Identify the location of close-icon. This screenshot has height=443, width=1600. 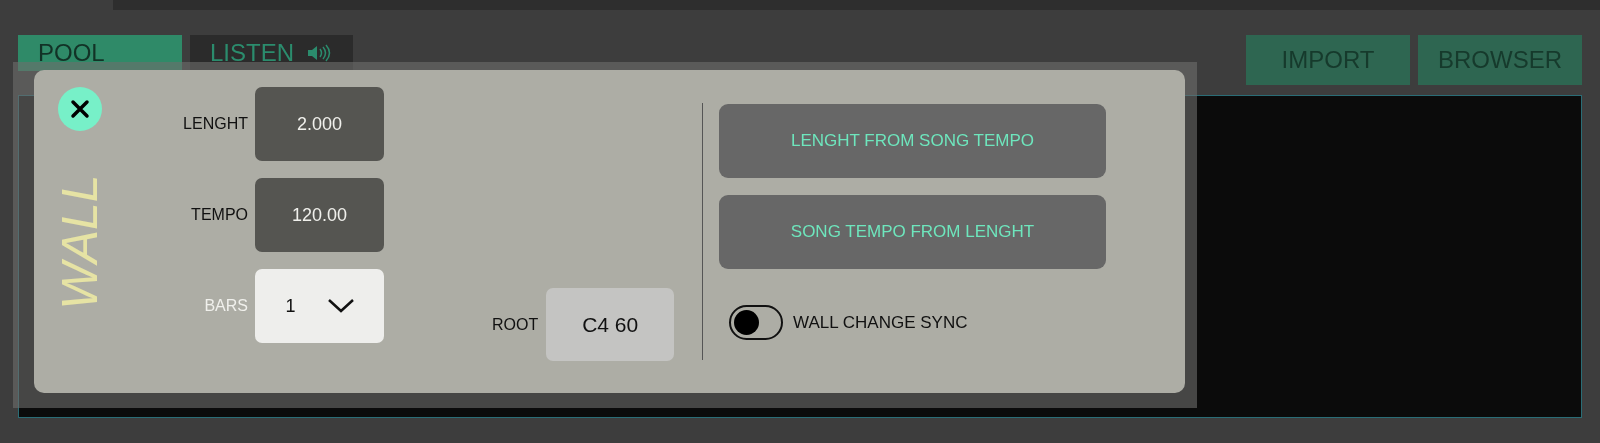
(80, 109).